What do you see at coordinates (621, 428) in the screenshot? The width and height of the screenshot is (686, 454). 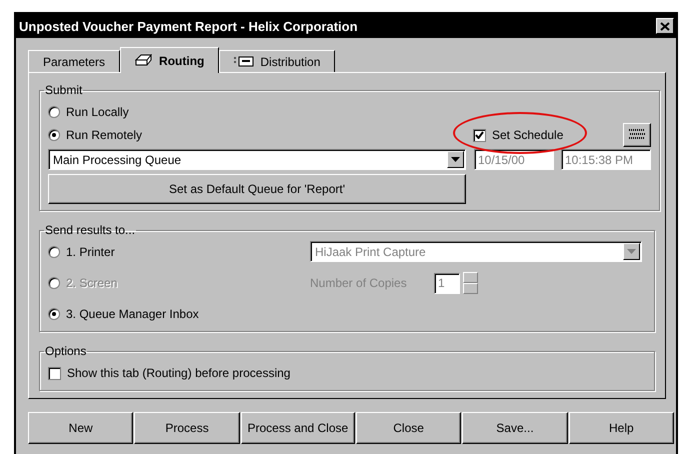 I see `dialog-button: Help` at bounding box center [621, 428].